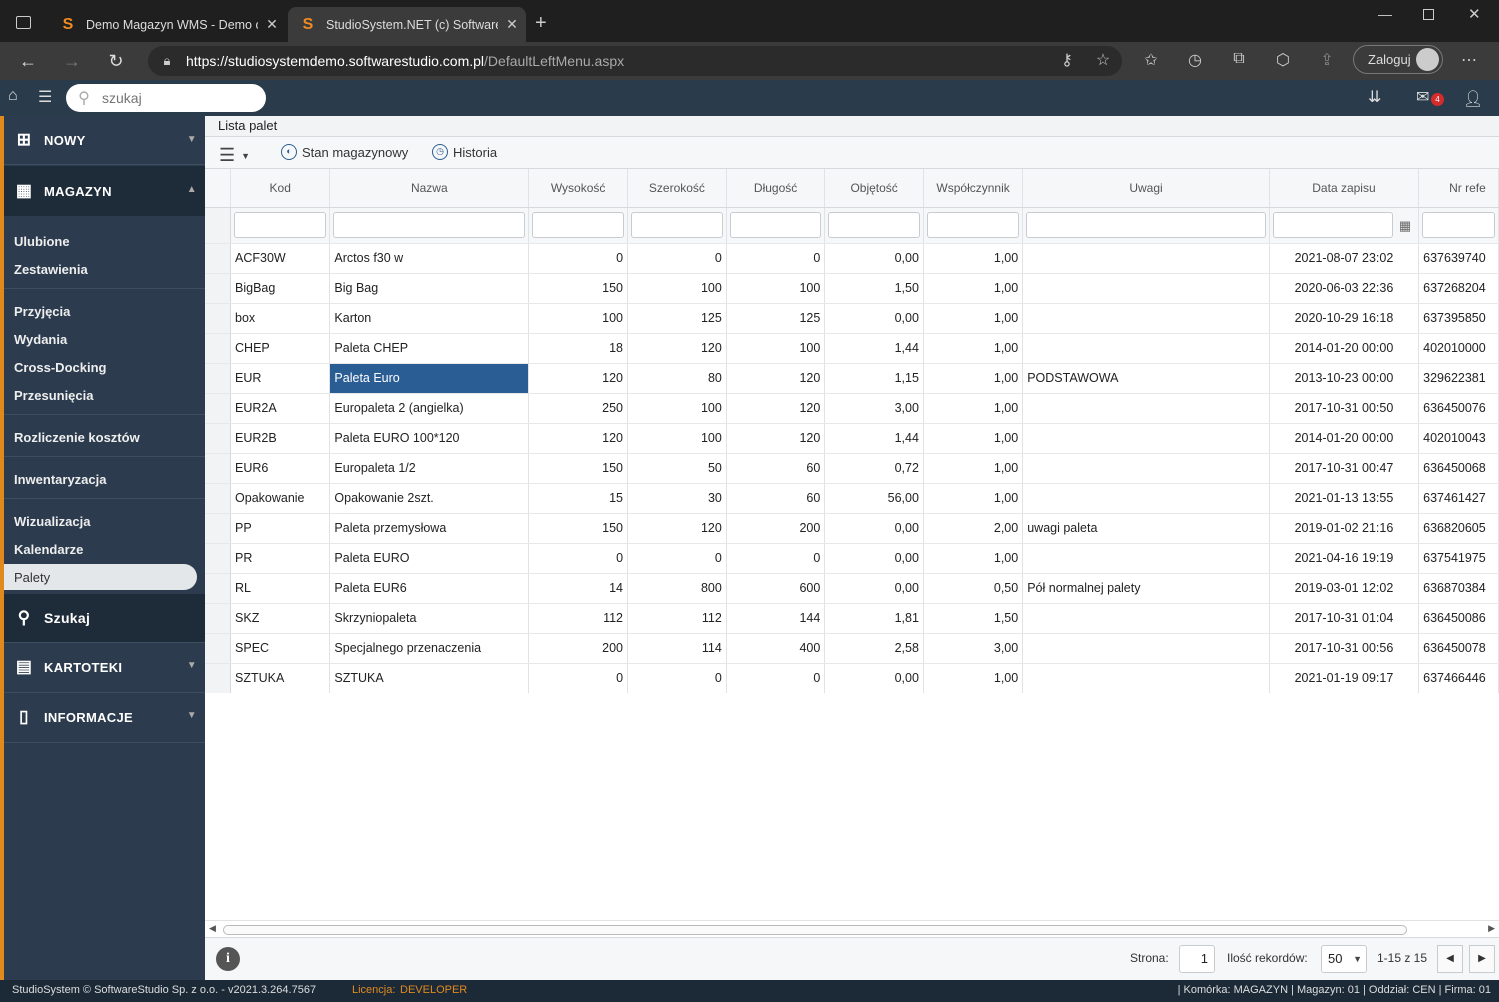 The height and width of the screenshot is (1002, 1499). I want to click on table-cell: 114, so click(677, 648).